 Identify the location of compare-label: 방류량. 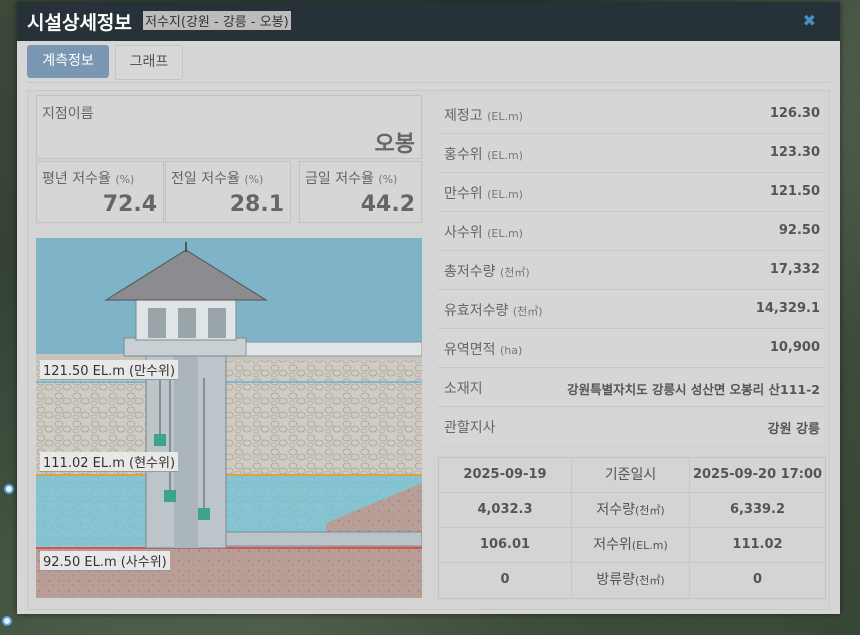
(615, 580).